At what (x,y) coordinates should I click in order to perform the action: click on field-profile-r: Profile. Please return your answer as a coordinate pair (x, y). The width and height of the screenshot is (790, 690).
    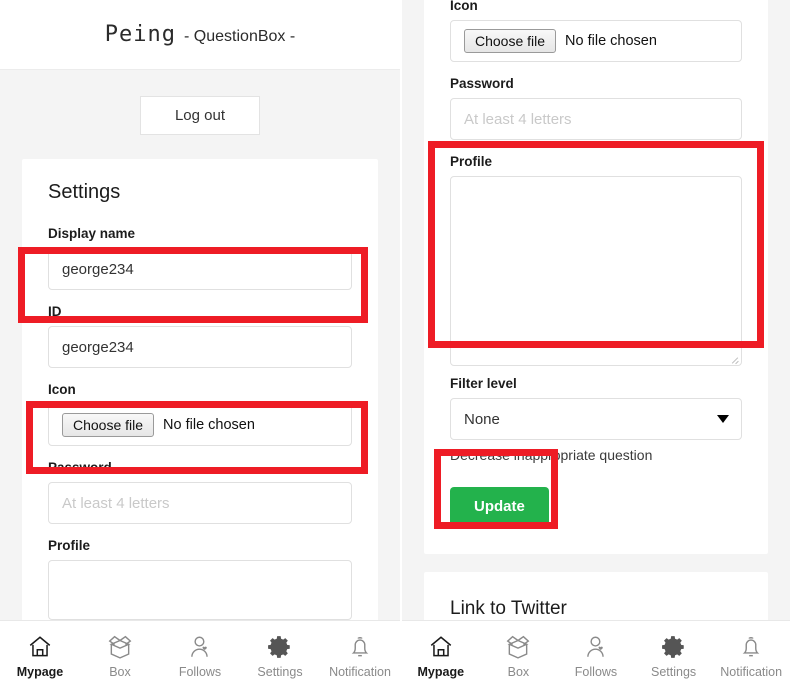
    Looking at the image, I should click on (596, 260).